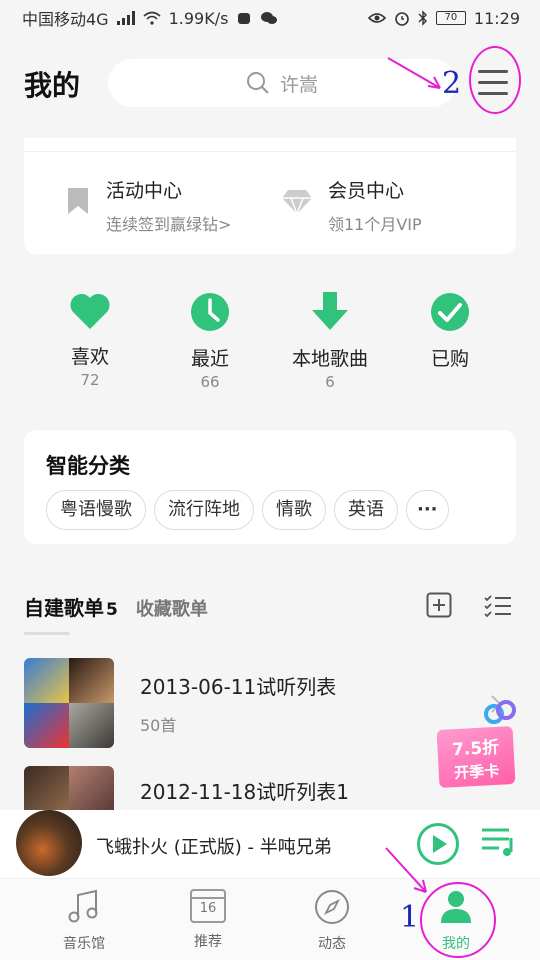 The height and width of the screenshot is (960, 540). Describe the element at coordinates (83, 906) in the screenshot. I see `music-note-icon` at that location.